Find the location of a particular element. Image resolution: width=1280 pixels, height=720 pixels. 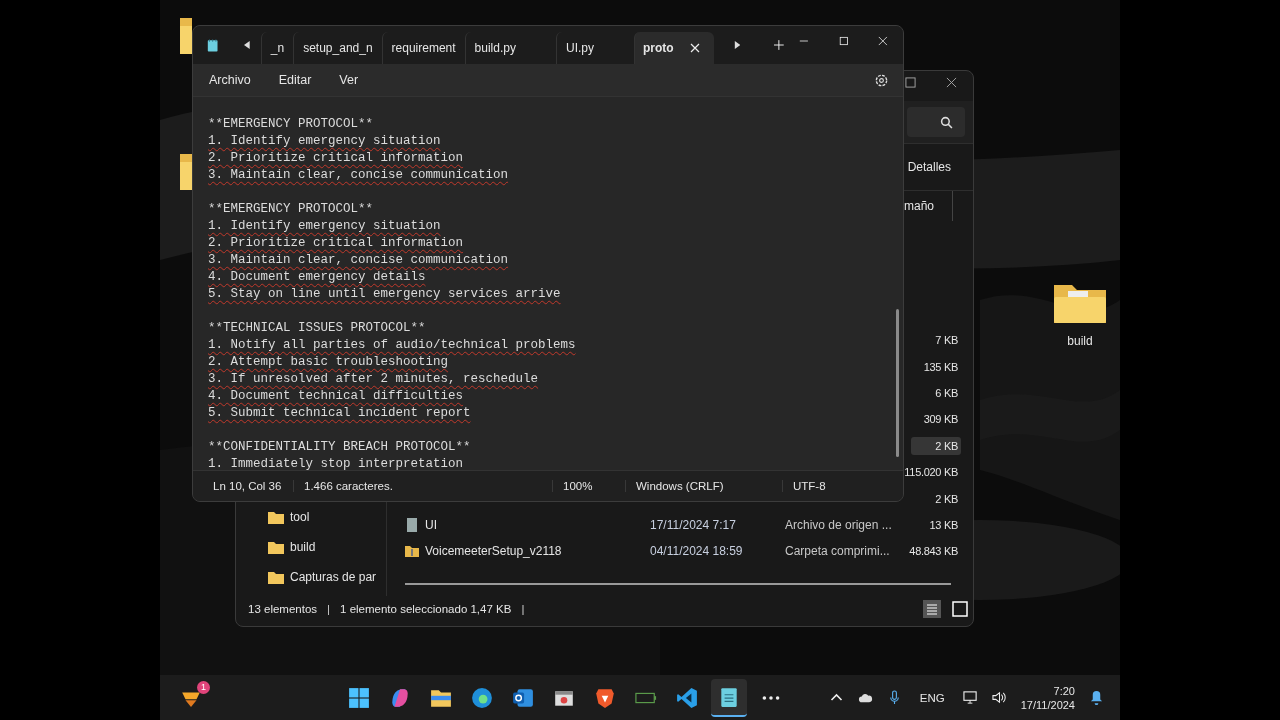

scrollbar is located at coordinates (897, 383).